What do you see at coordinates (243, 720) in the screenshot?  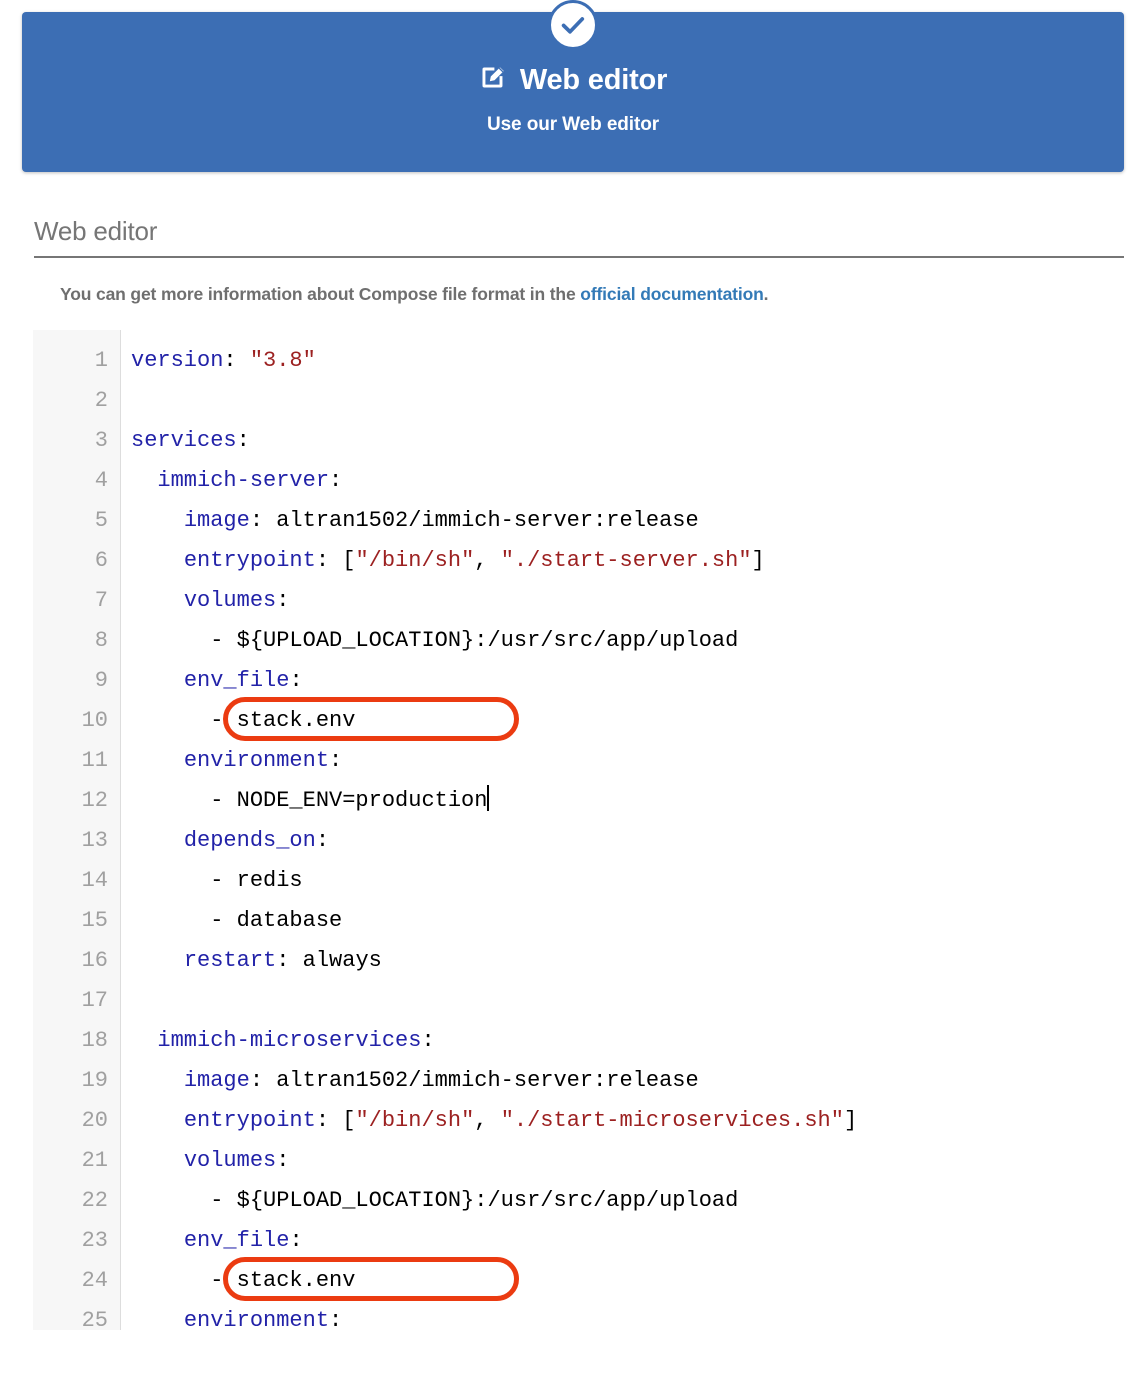 I see `code-token: - stack.env` at bounding box center [243, 720].